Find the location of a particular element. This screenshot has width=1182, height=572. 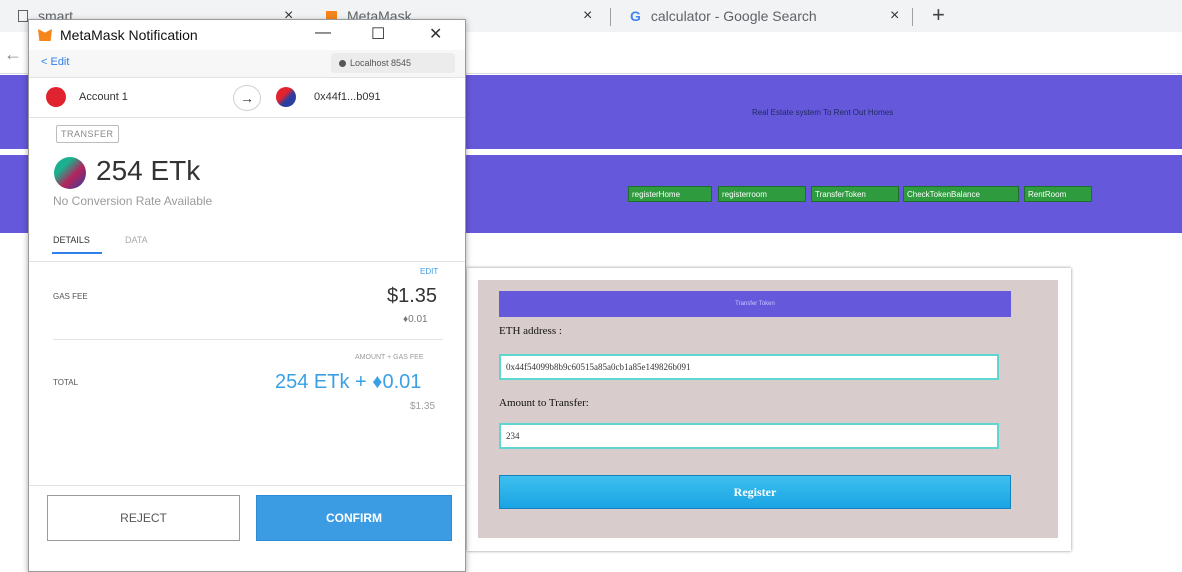

confirm-button: CONFIRM is located at coordinates (354, 518).